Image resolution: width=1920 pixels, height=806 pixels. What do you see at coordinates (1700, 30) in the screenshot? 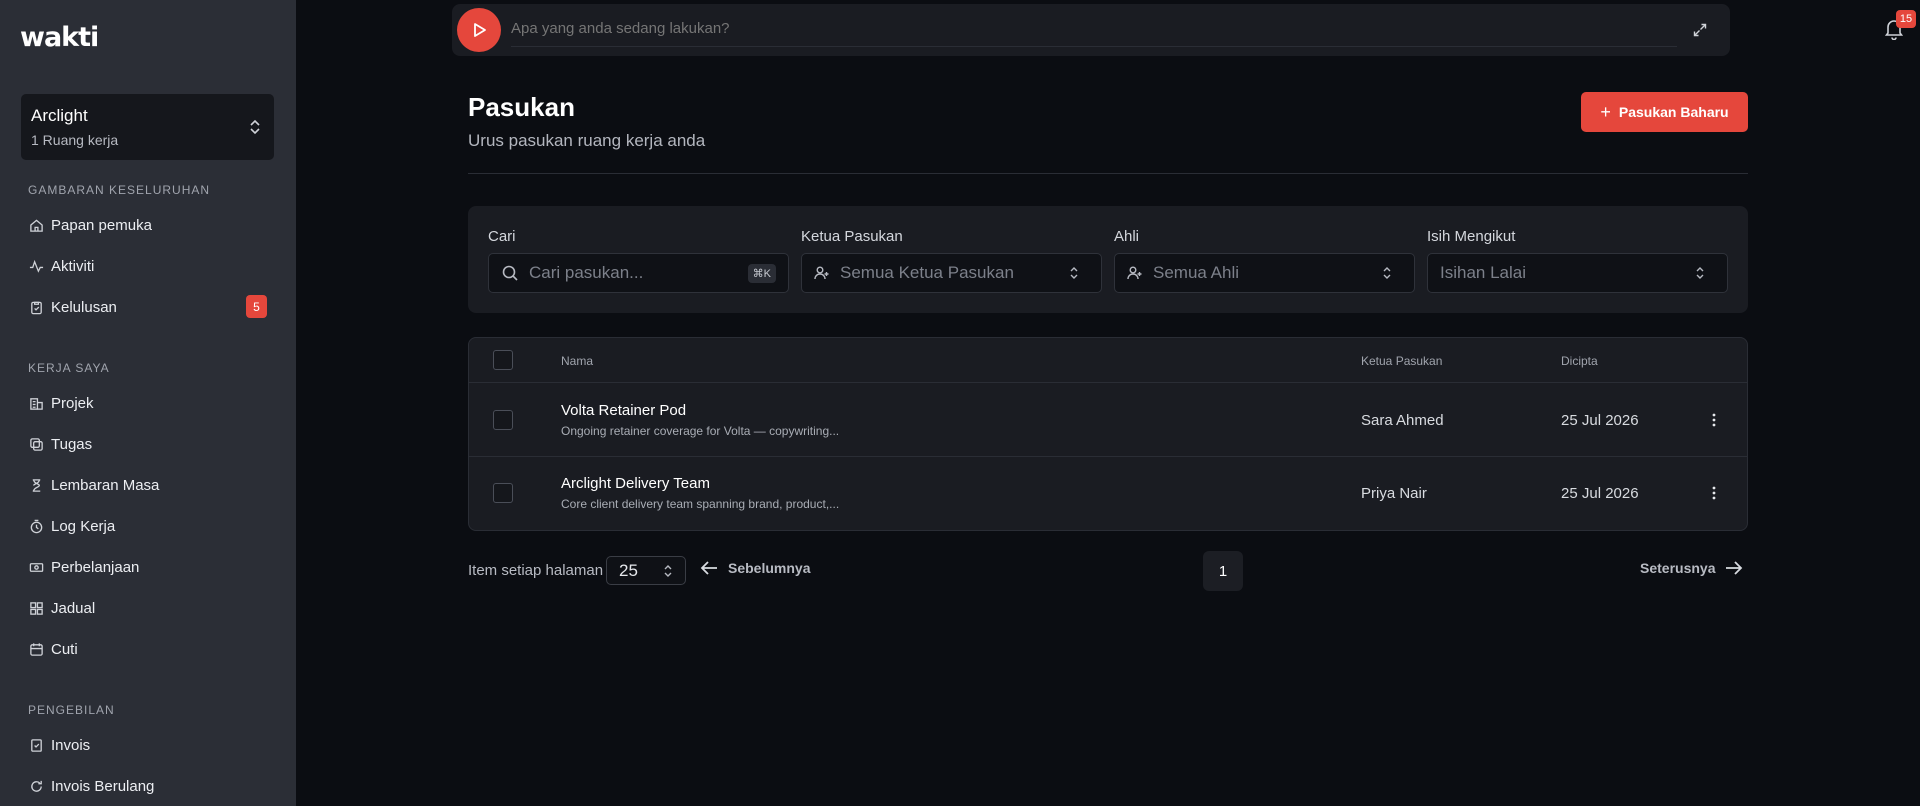
I see `expand-icon` at bounding box center [1700, 30].